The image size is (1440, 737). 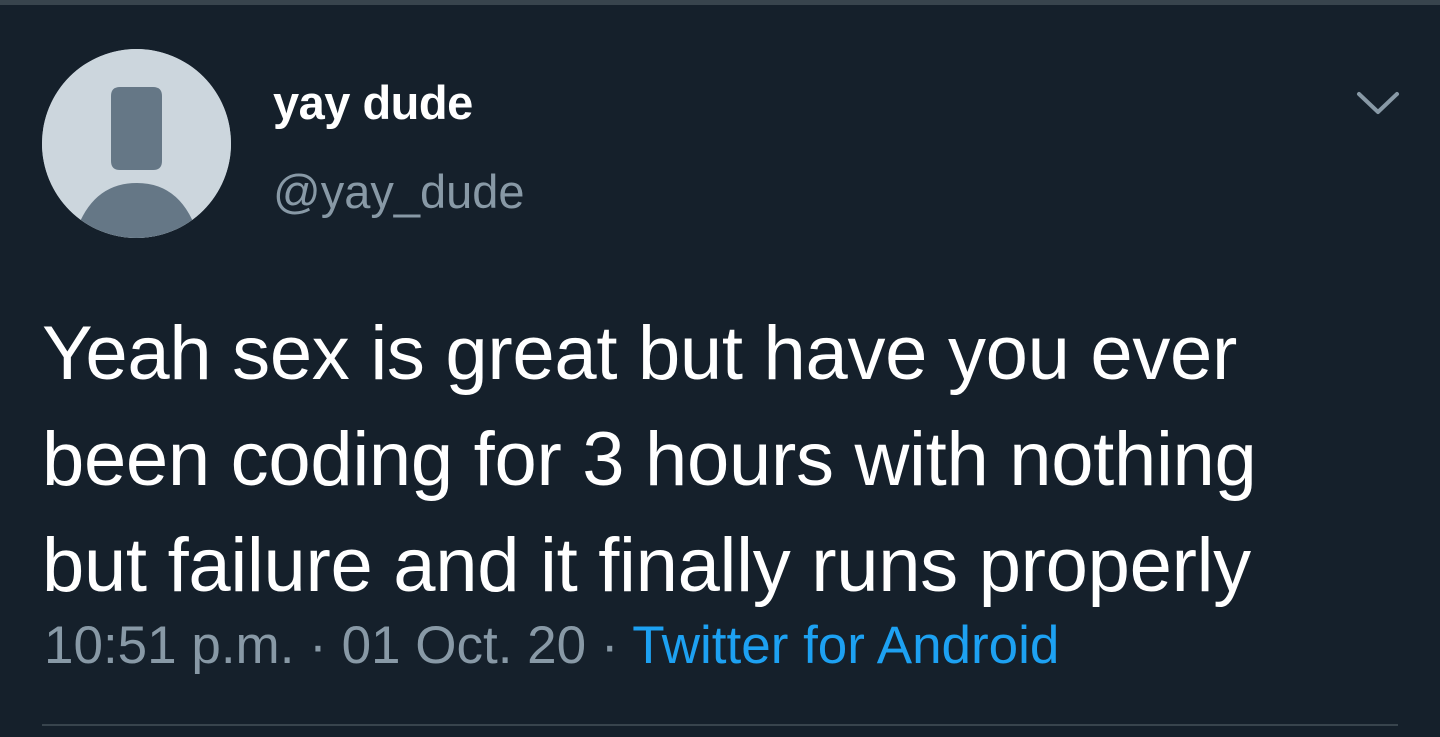 I want to click on more-options-button, so click(x=1378, y=102).